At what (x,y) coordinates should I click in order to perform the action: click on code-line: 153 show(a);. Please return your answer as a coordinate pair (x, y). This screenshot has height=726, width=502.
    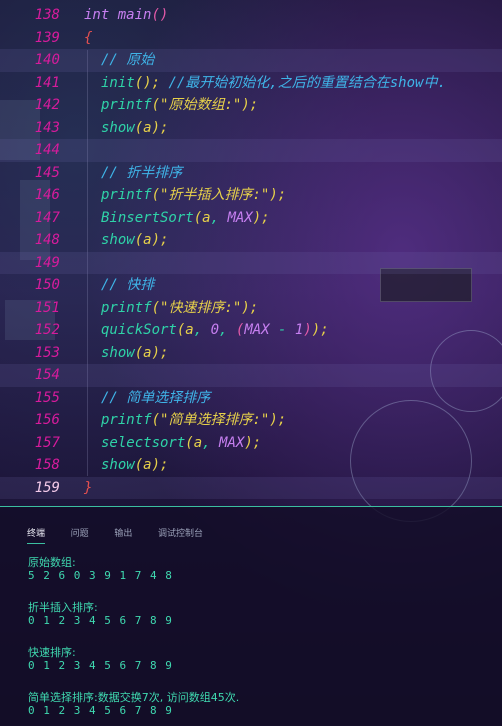
    Looking at the image, I should click on (251, 353).